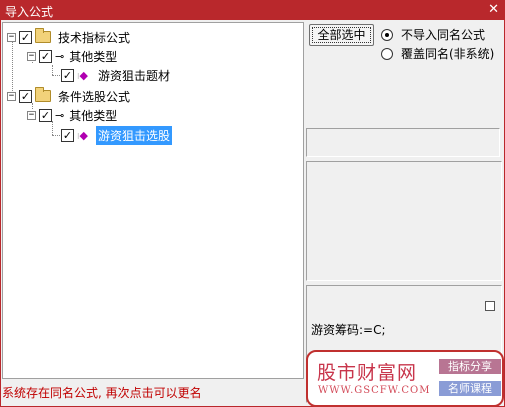 The height and width of the screenshot is (407, 505). I want to click on watermark-url: WWW.GSCFW.COM, so click(374, 390).